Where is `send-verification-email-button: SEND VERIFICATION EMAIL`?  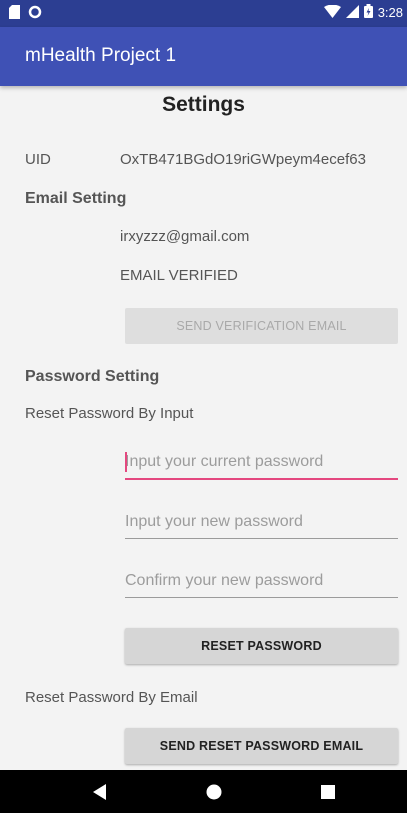 send-verification-email-button: SEND VERIFICATION EMAIL is located at coordinates (261, 326).